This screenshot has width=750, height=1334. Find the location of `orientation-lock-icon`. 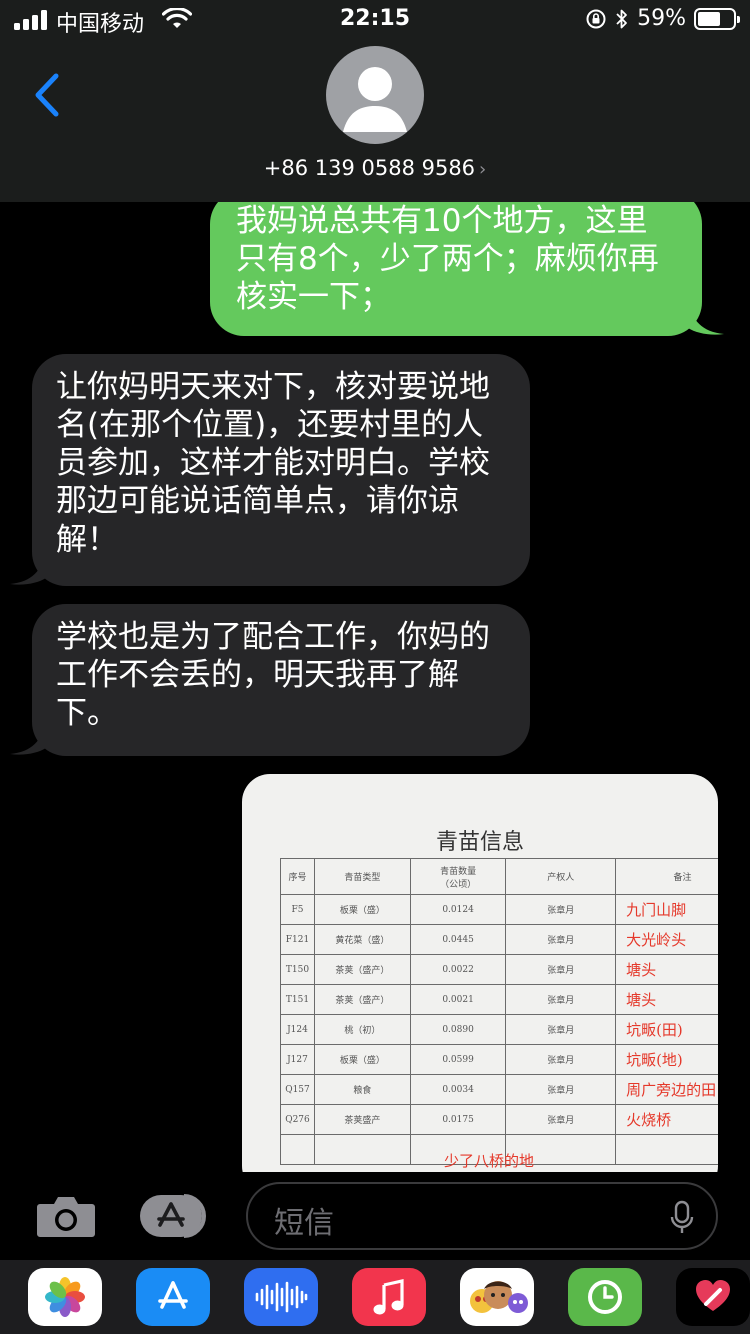

orientation-lock-icon is located at coordinates (596, 18).